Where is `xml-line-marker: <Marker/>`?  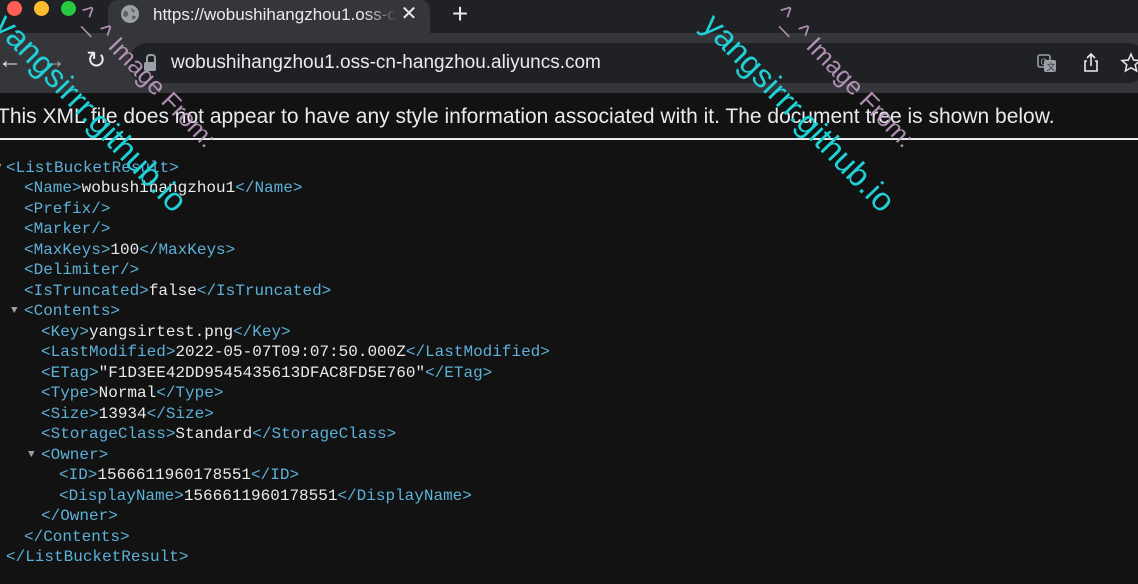
xml-line-marker: <Marker/> is located at coordinates (67, 229).